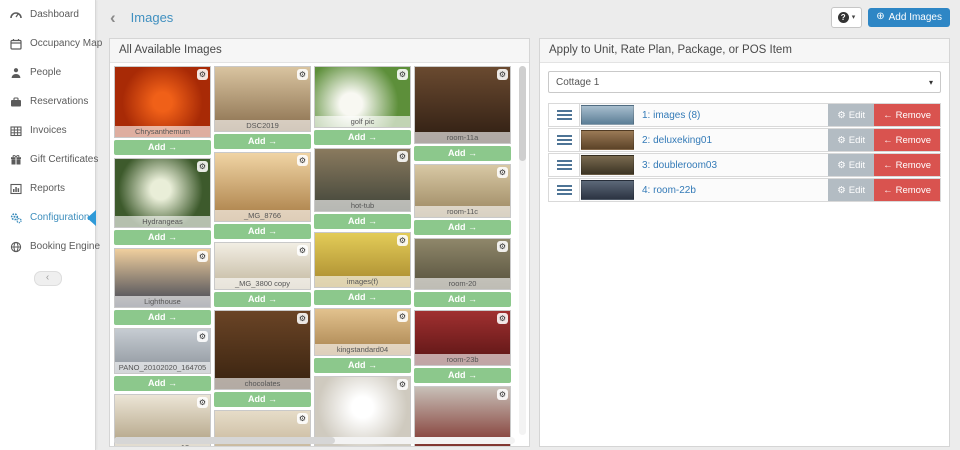  Describe the element at coordinates (262, 99) in the screenshot. I see `image-thumbnail: ⚙ DSC2019` at that location.